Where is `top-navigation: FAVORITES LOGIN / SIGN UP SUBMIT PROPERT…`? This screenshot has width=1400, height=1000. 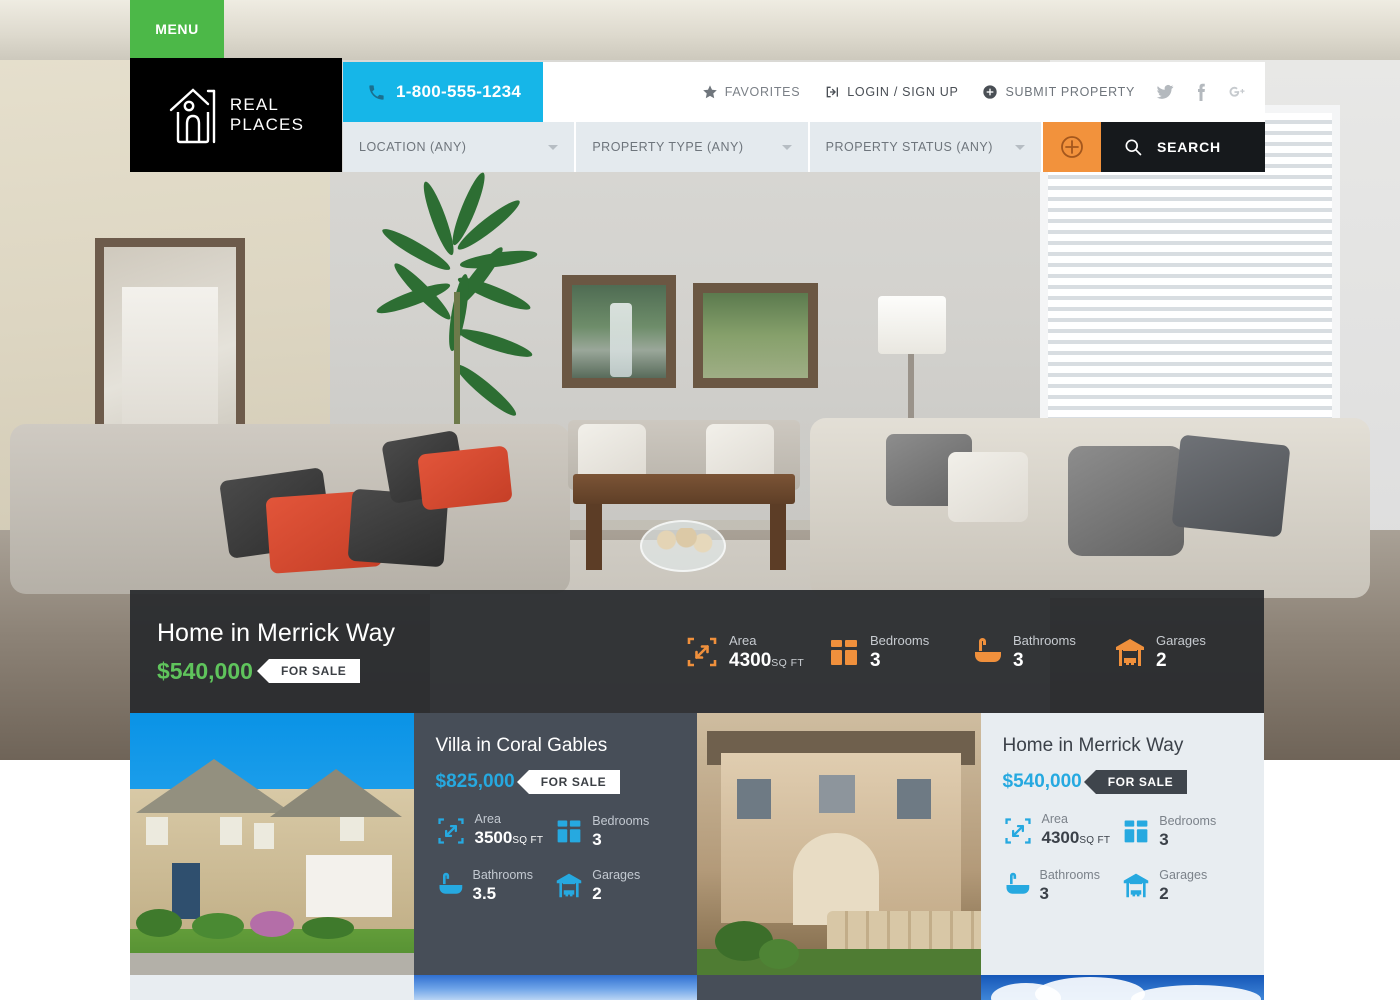 top-navigation: FAVORITES LOGIN / SIGN UP SUBMIT PROPERT… is located at coordinates (904, 92).